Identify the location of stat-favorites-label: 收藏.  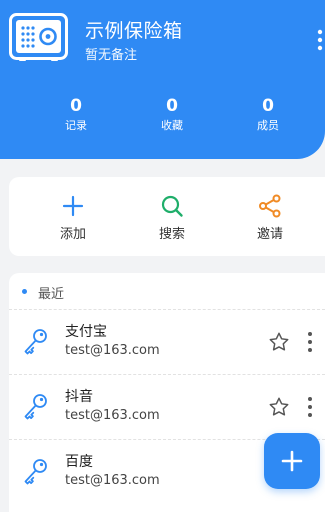
(172, 125).